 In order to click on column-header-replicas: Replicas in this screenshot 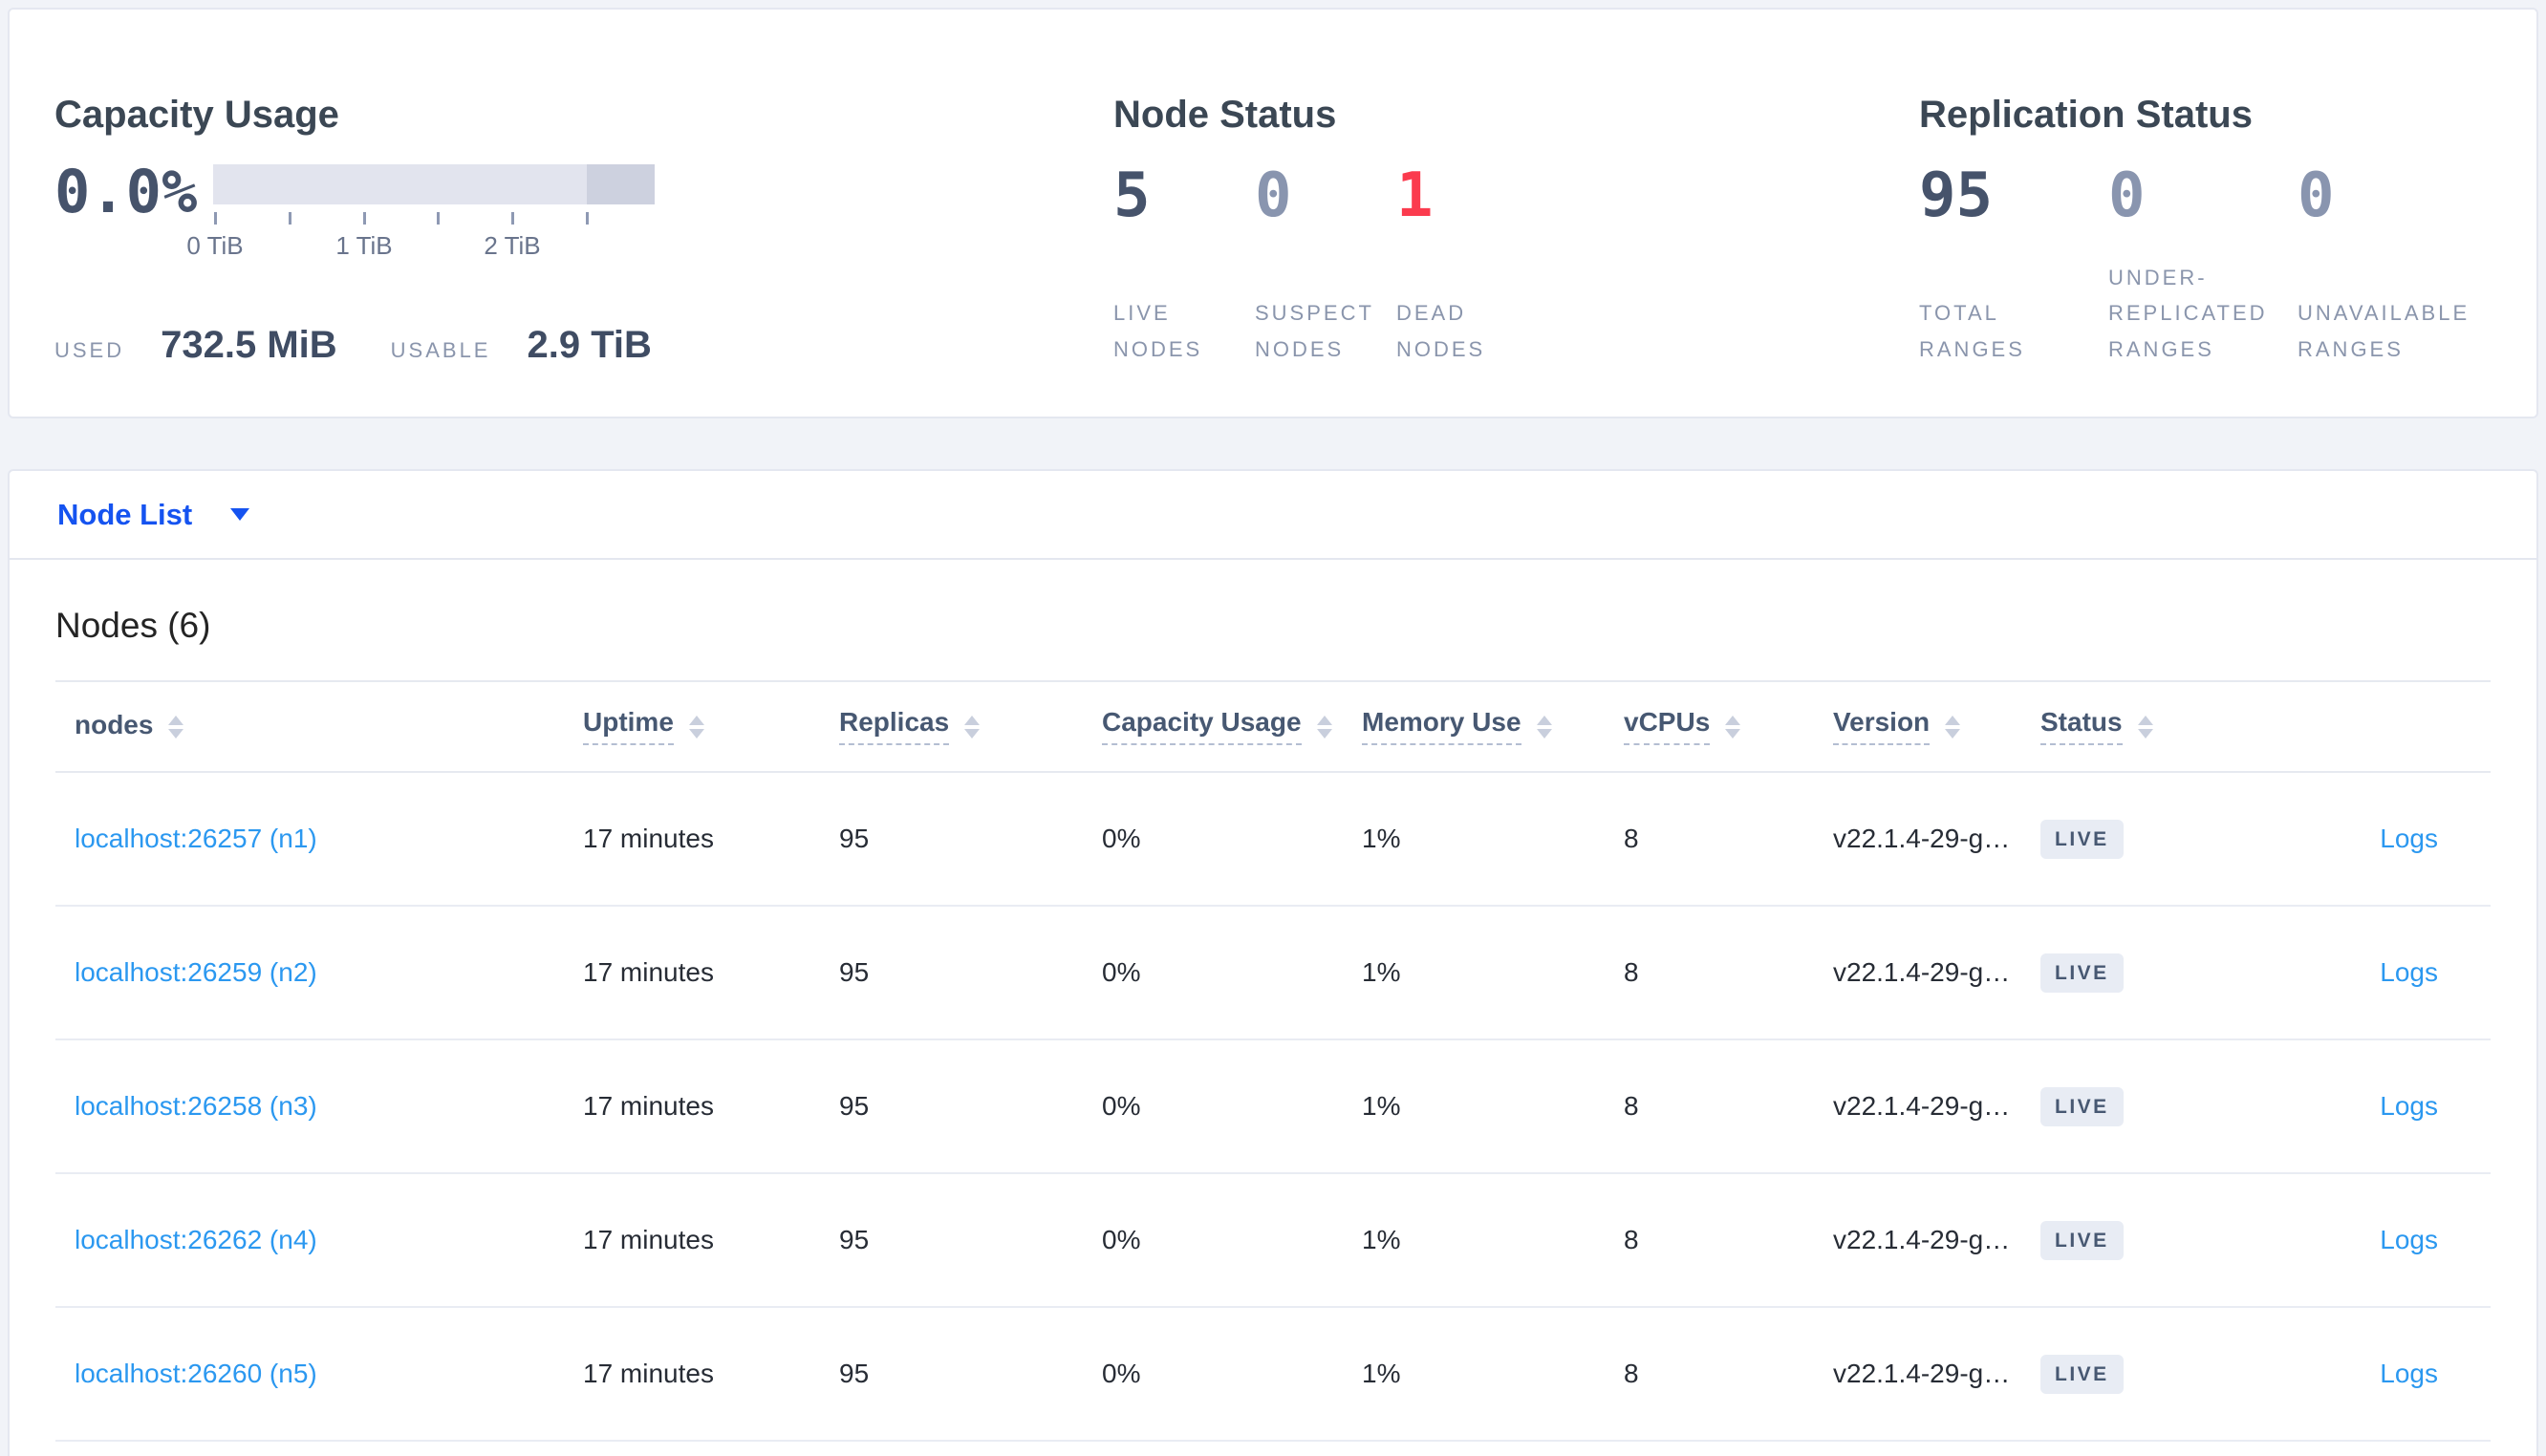, I will do `click(970, 726)`.